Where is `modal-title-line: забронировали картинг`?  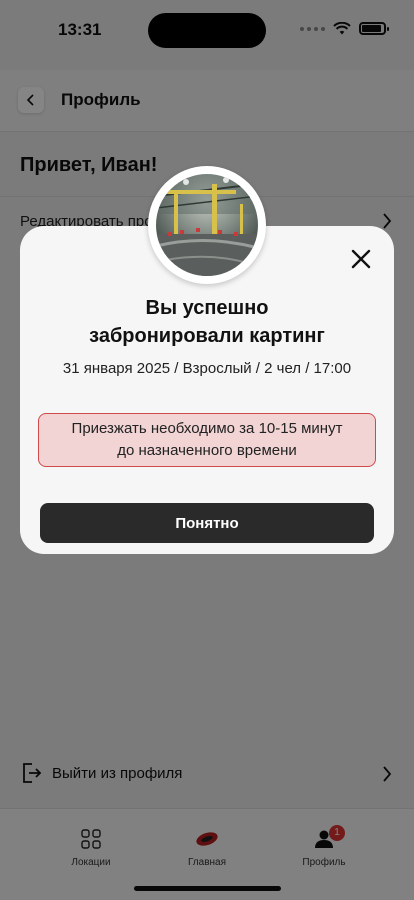 modal-title-line: забронировали картинг is located at coordinates (207, 336).